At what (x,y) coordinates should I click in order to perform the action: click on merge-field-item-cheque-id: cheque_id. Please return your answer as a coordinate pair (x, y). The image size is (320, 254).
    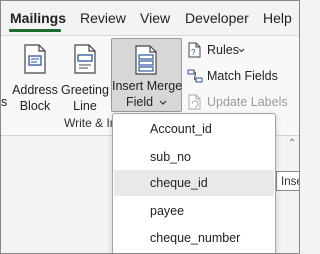
    Looking at the image, I should click on (194, 183).